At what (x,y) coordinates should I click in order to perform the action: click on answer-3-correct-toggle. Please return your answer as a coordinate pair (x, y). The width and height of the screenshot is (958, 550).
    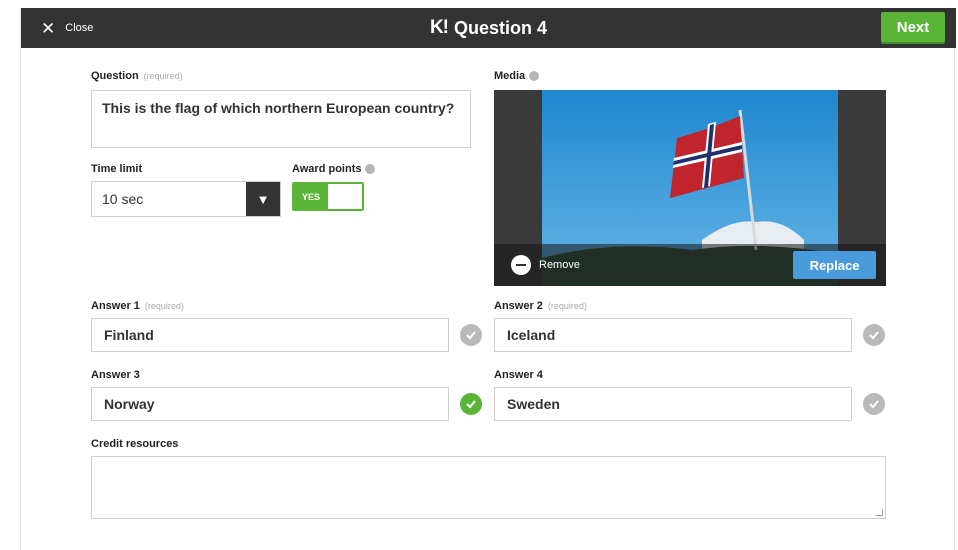
    Looking at the image, I should click on (471, 404).